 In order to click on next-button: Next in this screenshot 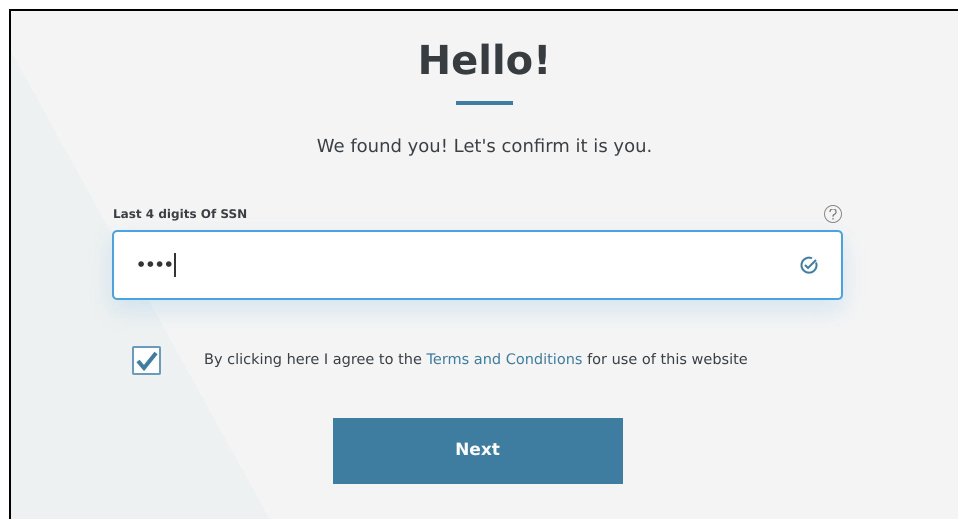, I will do `click(477, 451)`.